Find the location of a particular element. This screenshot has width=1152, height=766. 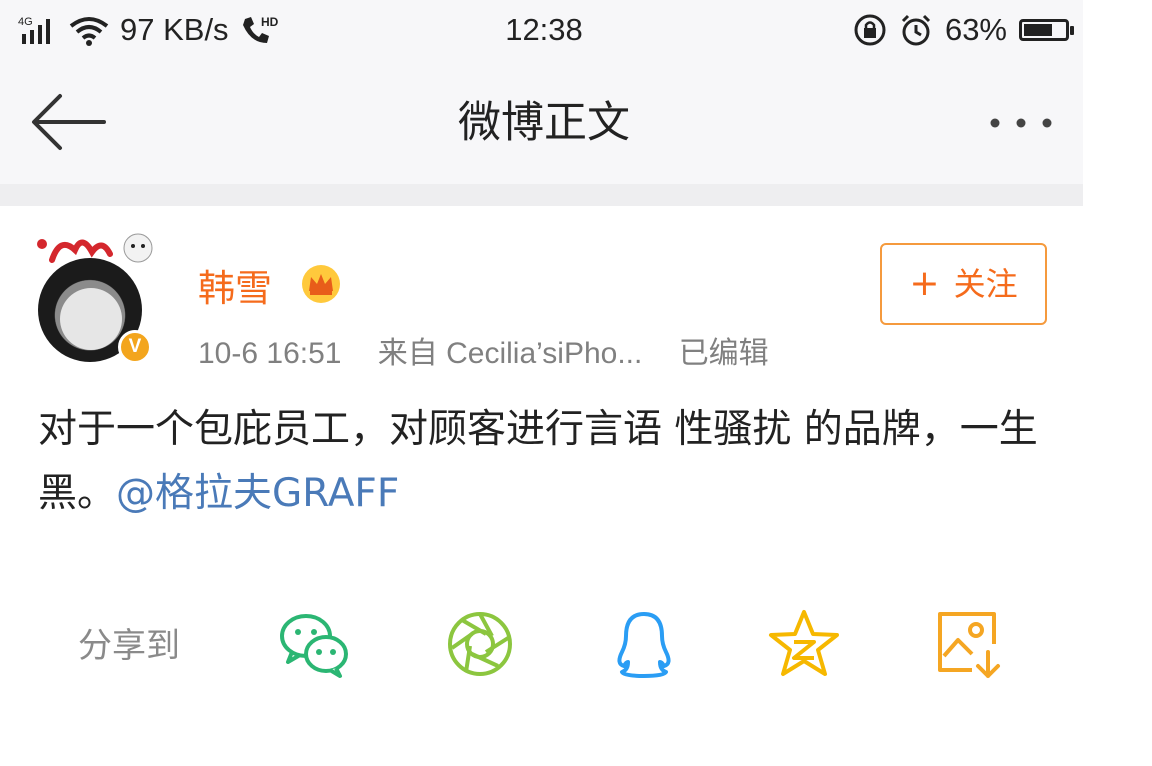

save-image-icon is located at coordinates (970, 644).